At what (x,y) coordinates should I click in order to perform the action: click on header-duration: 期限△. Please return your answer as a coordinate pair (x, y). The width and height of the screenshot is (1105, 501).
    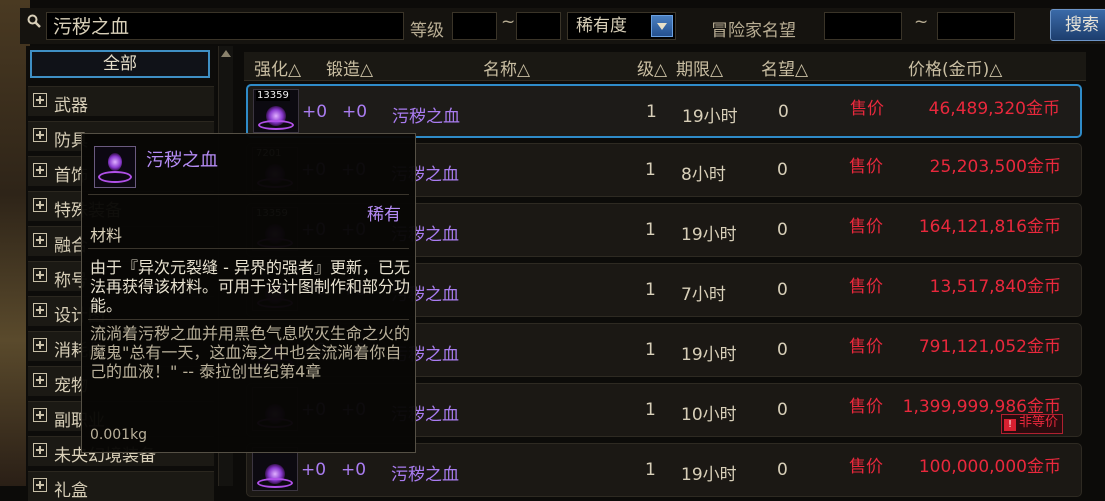
    Looking at the image, I should click on (699, 67).